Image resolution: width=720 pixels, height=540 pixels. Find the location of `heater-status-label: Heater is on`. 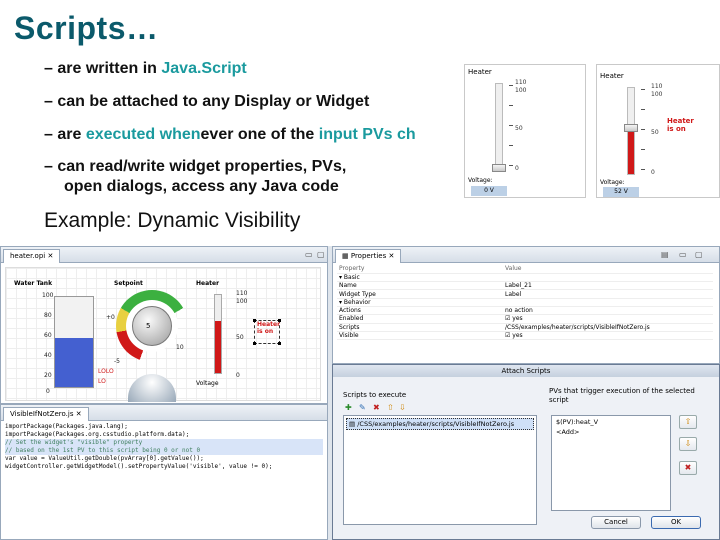

heater-status-label: Heater is on is located at coordinates (680, 125).